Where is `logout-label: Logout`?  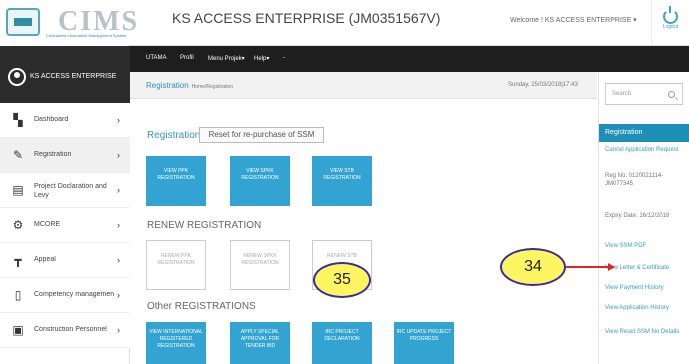
logout-label: Logout is located at coordinates (670, 27).